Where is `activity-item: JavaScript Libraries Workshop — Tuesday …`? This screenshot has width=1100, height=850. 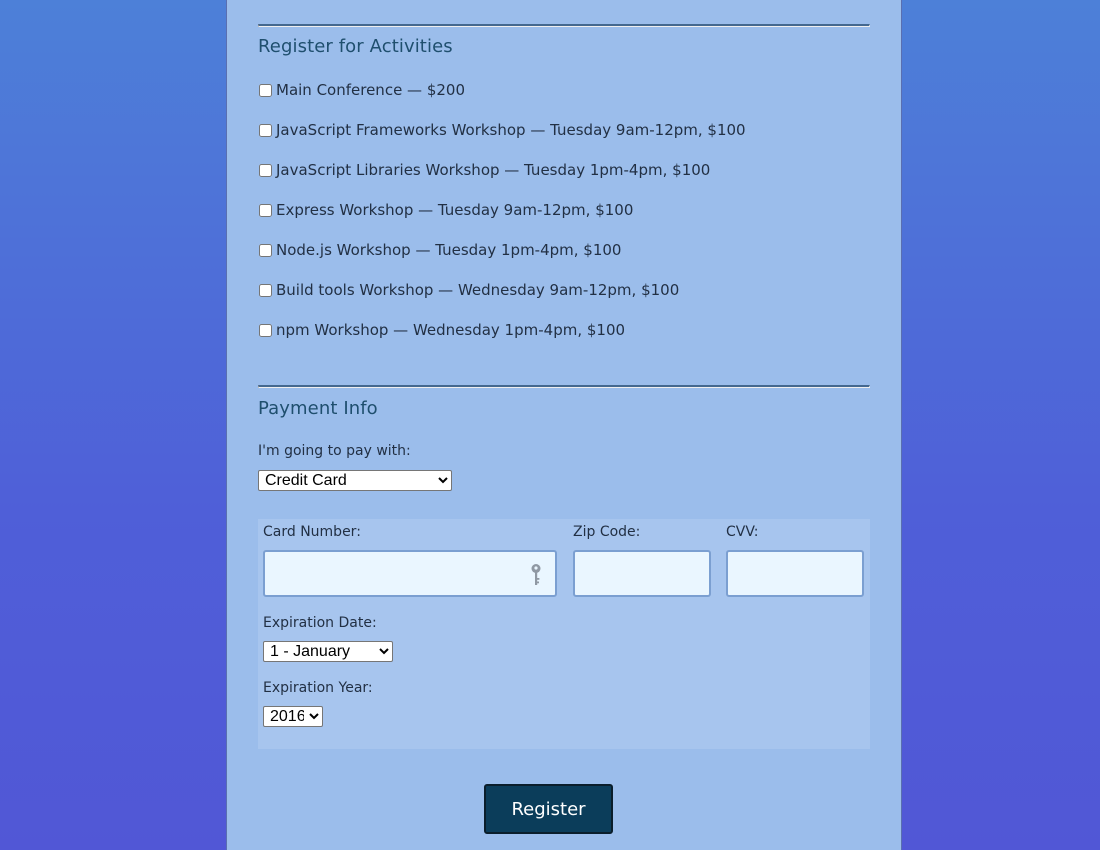
activity-item: JavaScript Libraries Workshop — Tuesday … is located at coordinates (484, 170).